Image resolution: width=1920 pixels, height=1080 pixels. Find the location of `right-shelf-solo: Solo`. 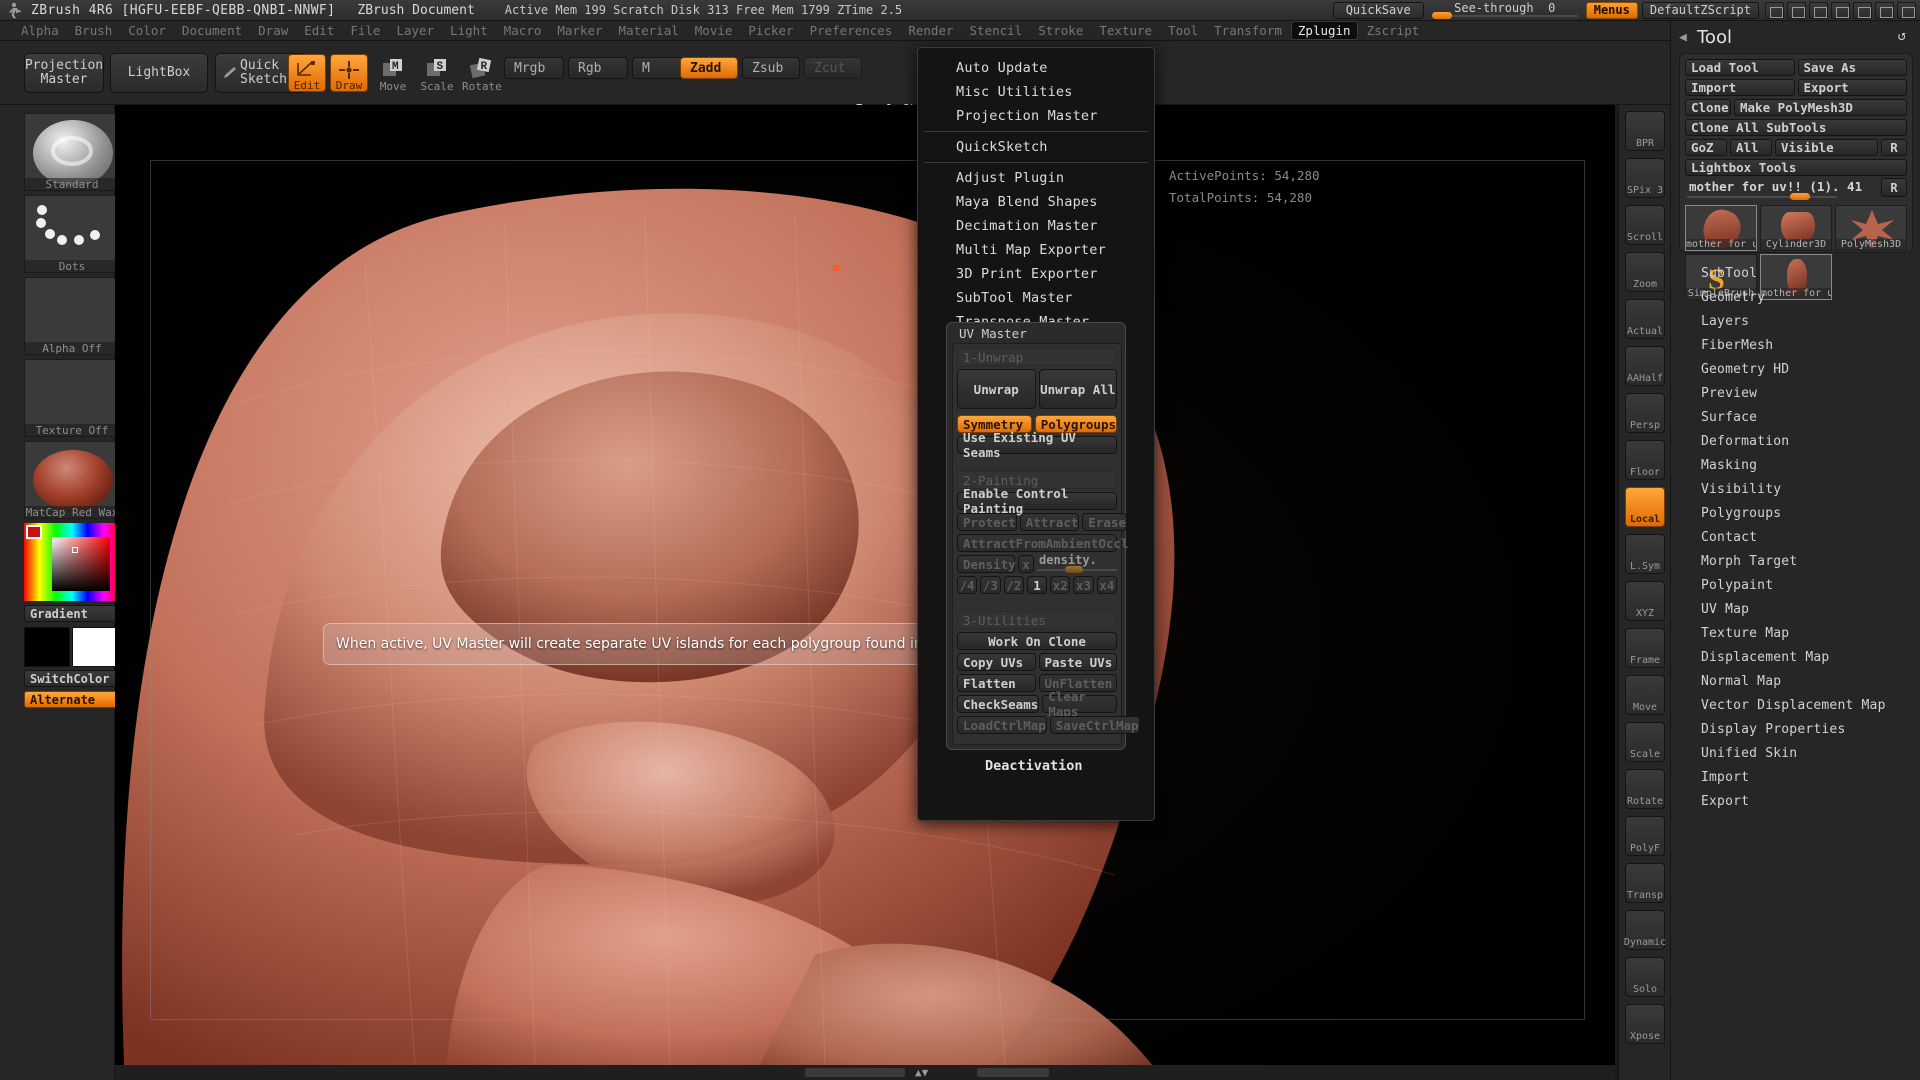

right-shelf-solo: Solo is located at coordinates (1645, 977).